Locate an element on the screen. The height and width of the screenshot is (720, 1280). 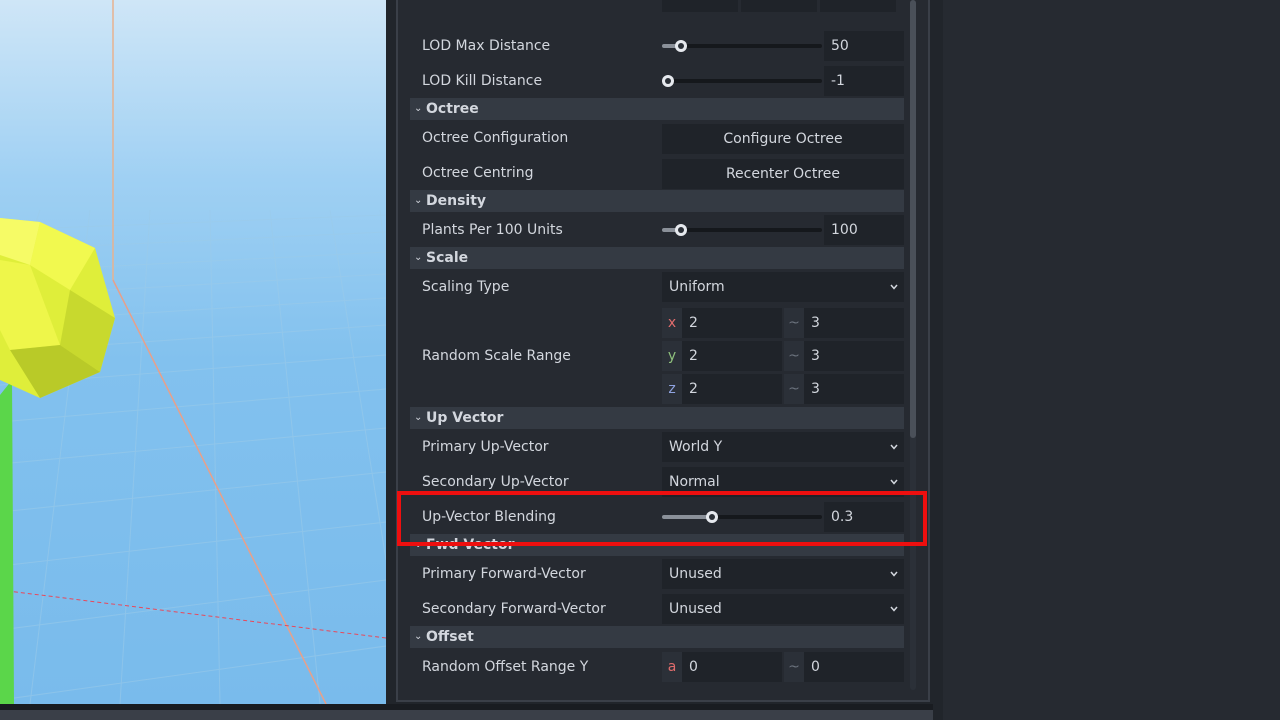
plants-per-100-units-slider is located at coordinates (742, 230).